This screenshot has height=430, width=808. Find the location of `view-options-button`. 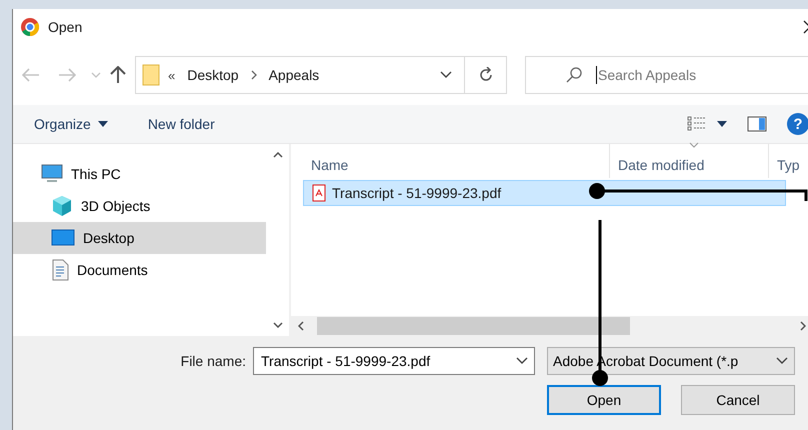

view-options-button is located at coordinates (707, 124).